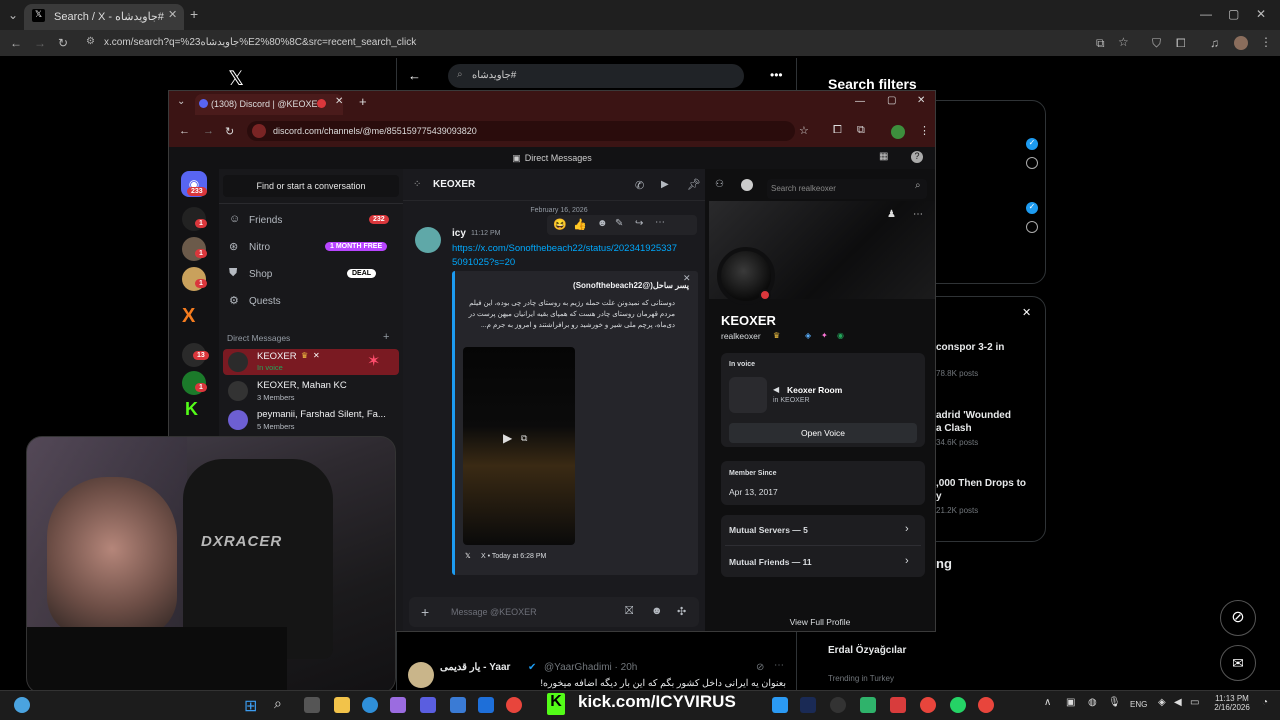  I want to click on play-icon: ▶, so click(507, 438).